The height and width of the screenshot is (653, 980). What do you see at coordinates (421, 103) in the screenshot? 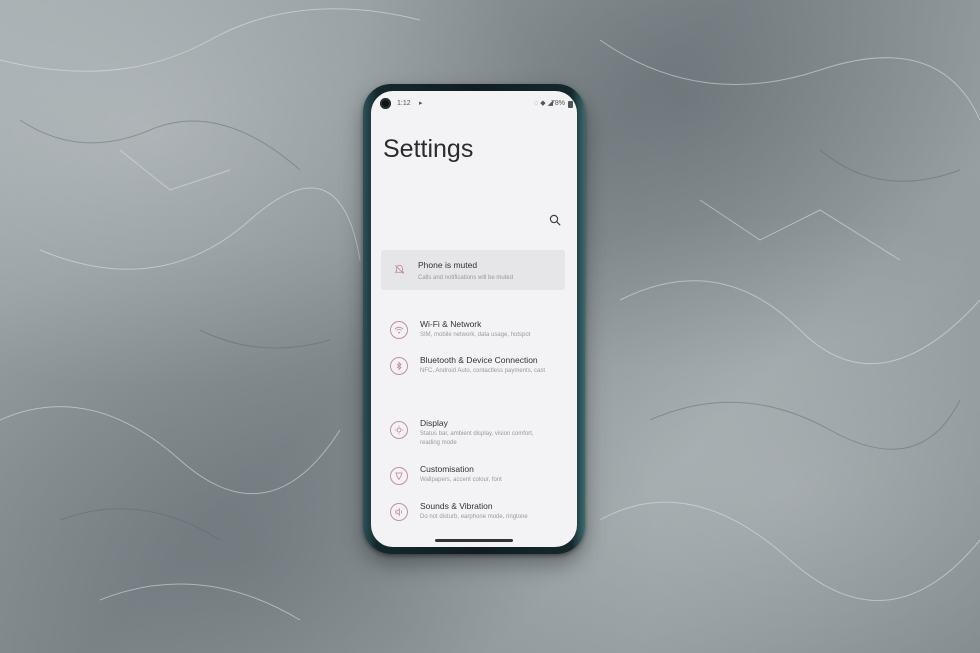
I see `play-icon: ▸` at bounding box center [421, 103].